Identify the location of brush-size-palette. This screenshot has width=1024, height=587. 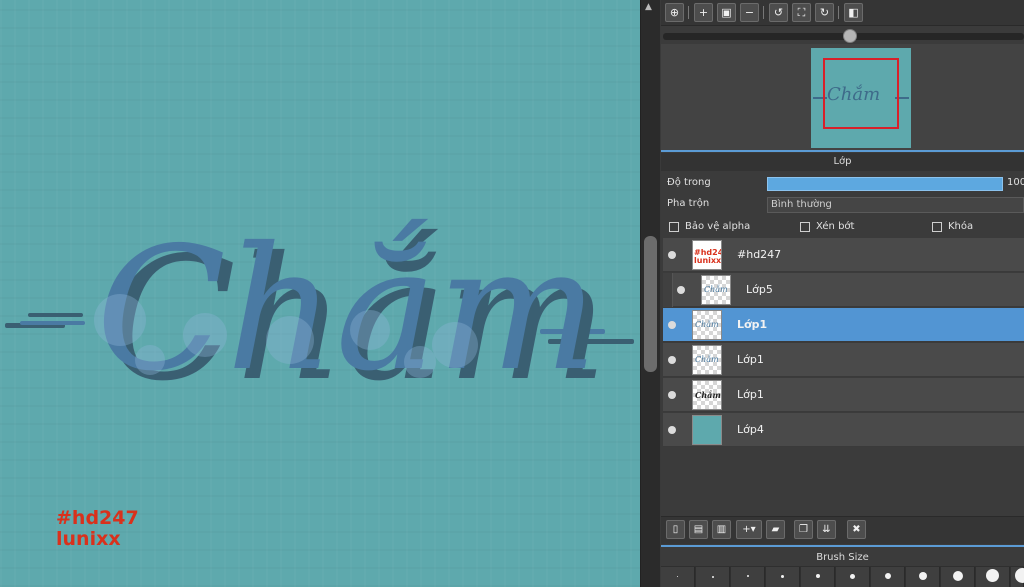
(842, 576).